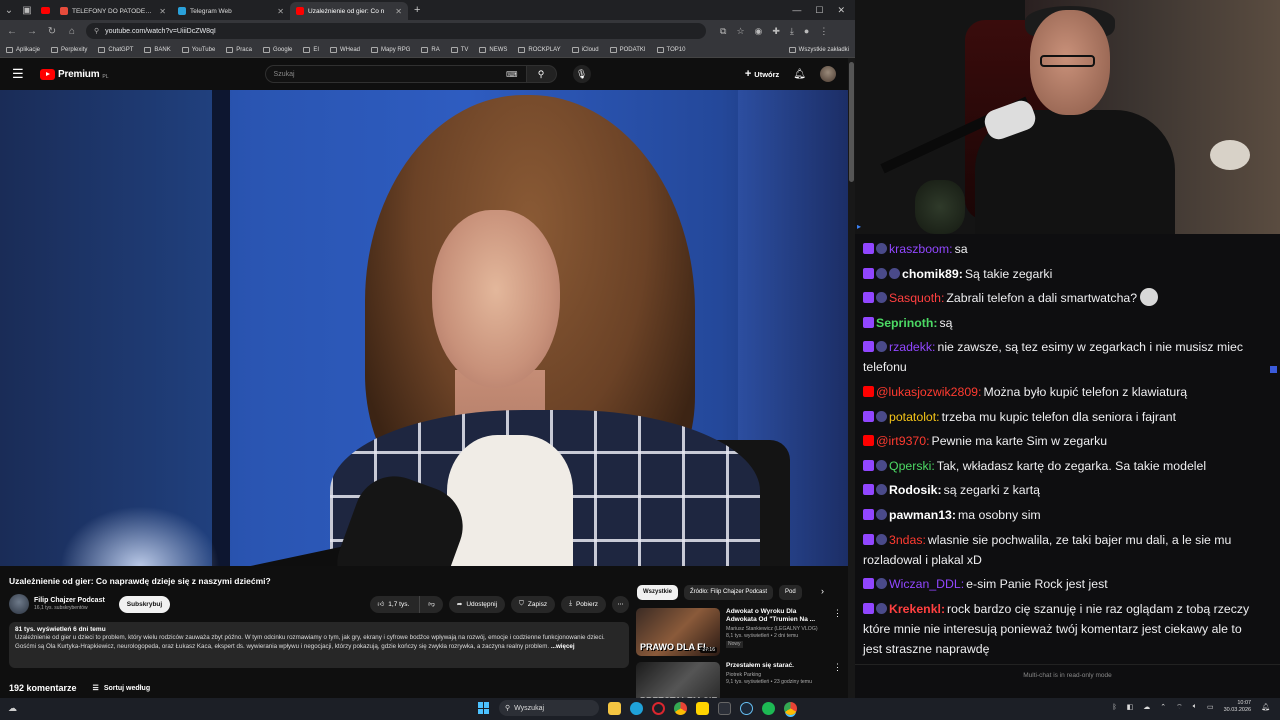  What do you see at coordinates (916, 298) in the screenshot?
I see `chat-username: Sasquoth:` at bounding box center [916, 298].